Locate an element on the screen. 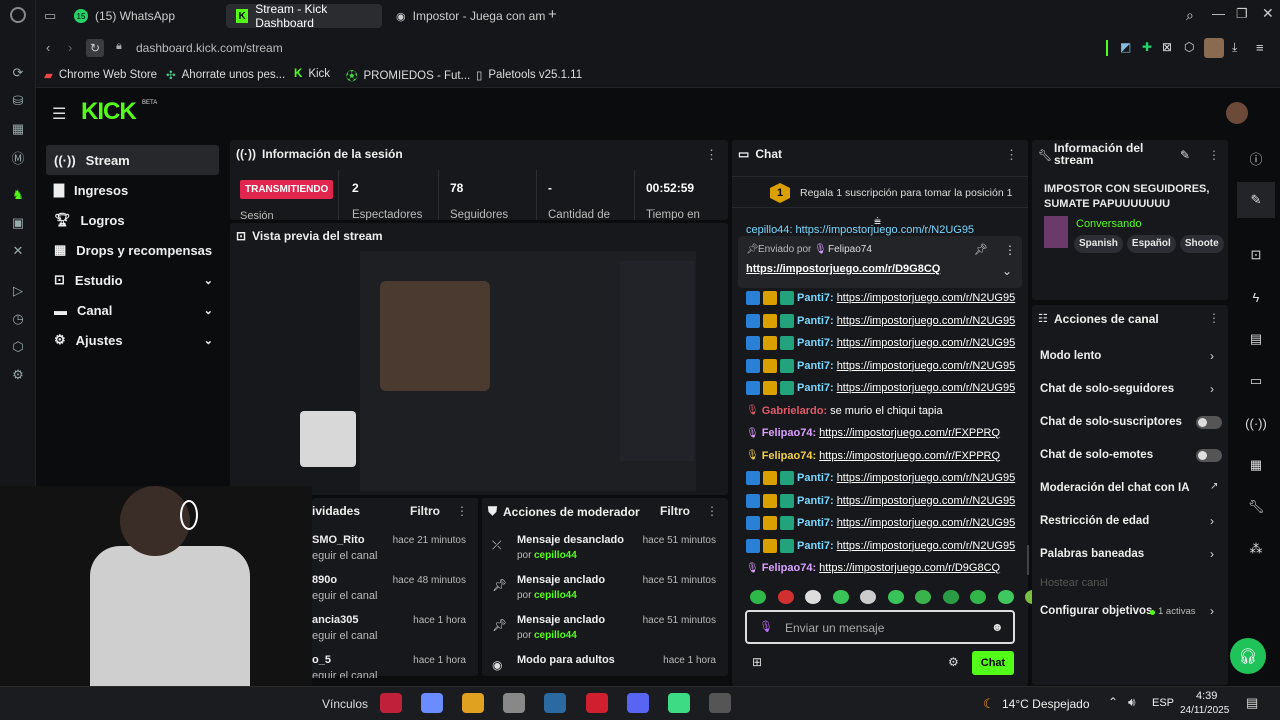  twitch-icon: ▣ is located at coordinates (18, 223).